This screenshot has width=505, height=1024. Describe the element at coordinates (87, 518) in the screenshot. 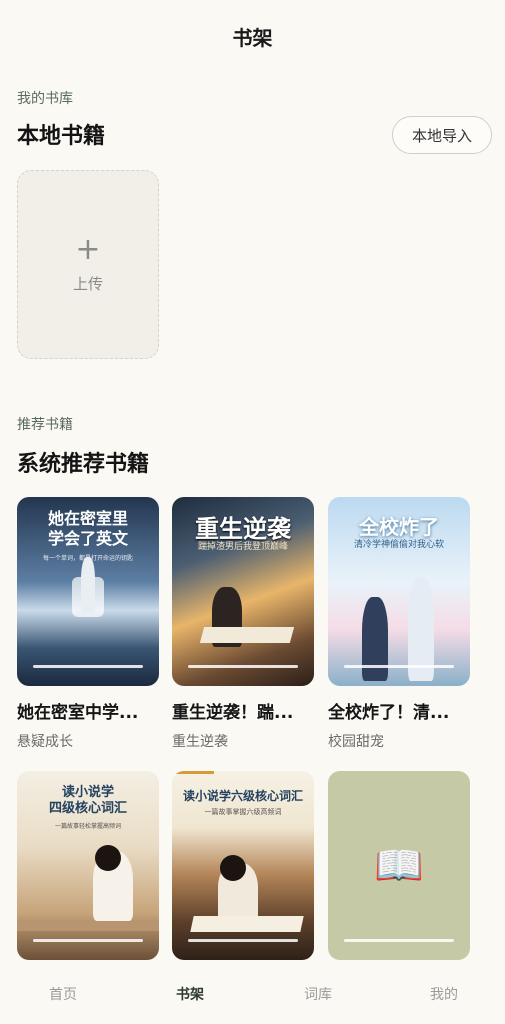

I see `cover-title: 她在密室里` at that location.